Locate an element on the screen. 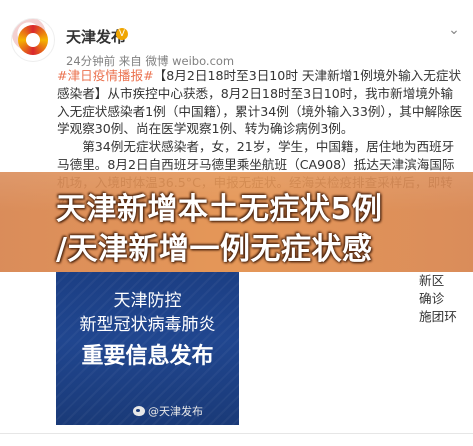 The height and width of the screenshot is (446, 473). text-fragment-1: 新区 is located at coordinates (432, 280).